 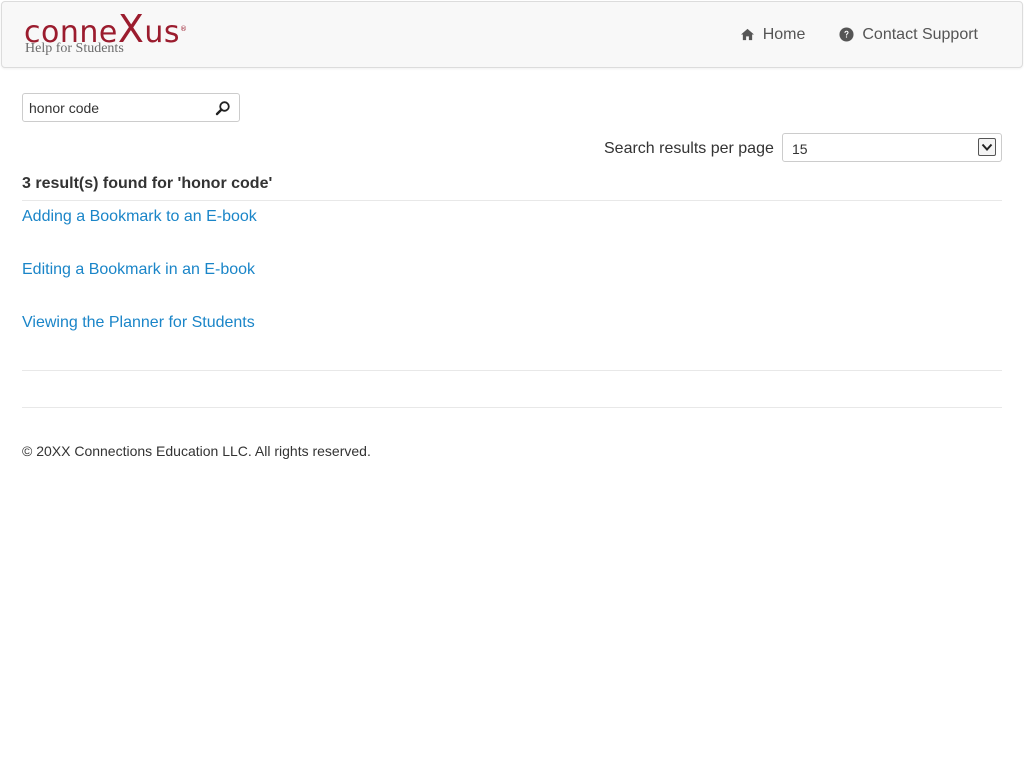 I want to click on search-input, so click(x=119, y=108).